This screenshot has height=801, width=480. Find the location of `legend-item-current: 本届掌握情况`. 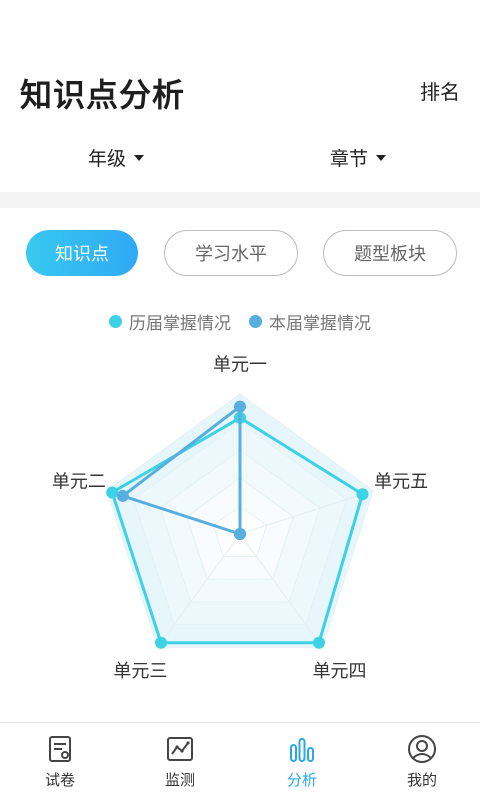

legend-item-current: 本届掌握情况 is located at coordinates (310, 321).